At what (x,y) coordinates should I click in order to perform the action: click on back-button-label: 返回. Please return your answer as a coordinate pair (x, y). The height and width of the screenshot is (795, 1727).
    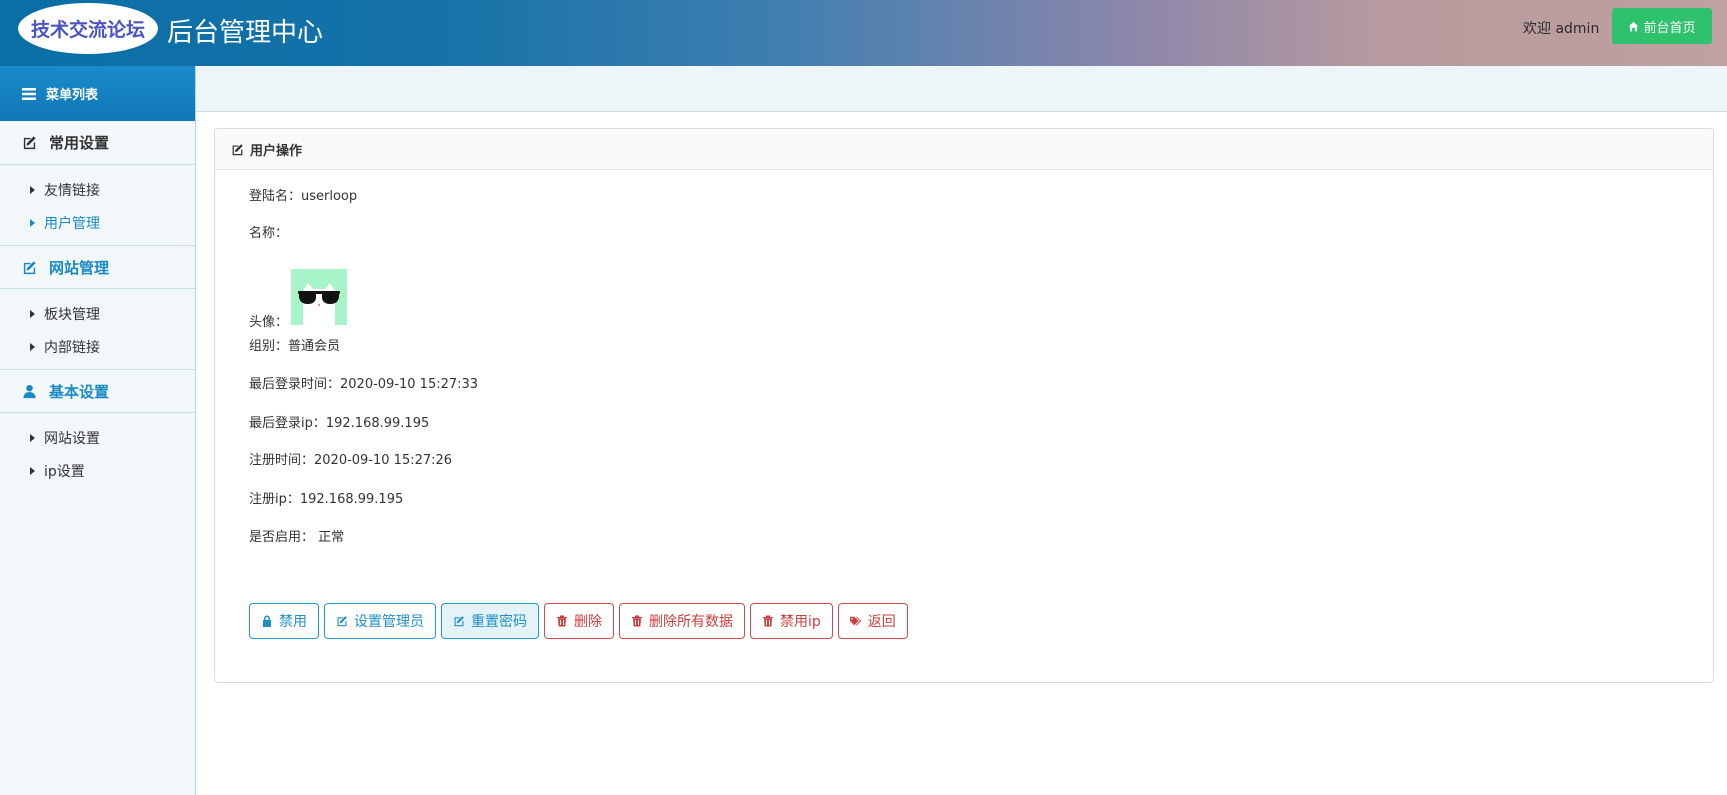
    Looking at the image, I should click on (881, 622).